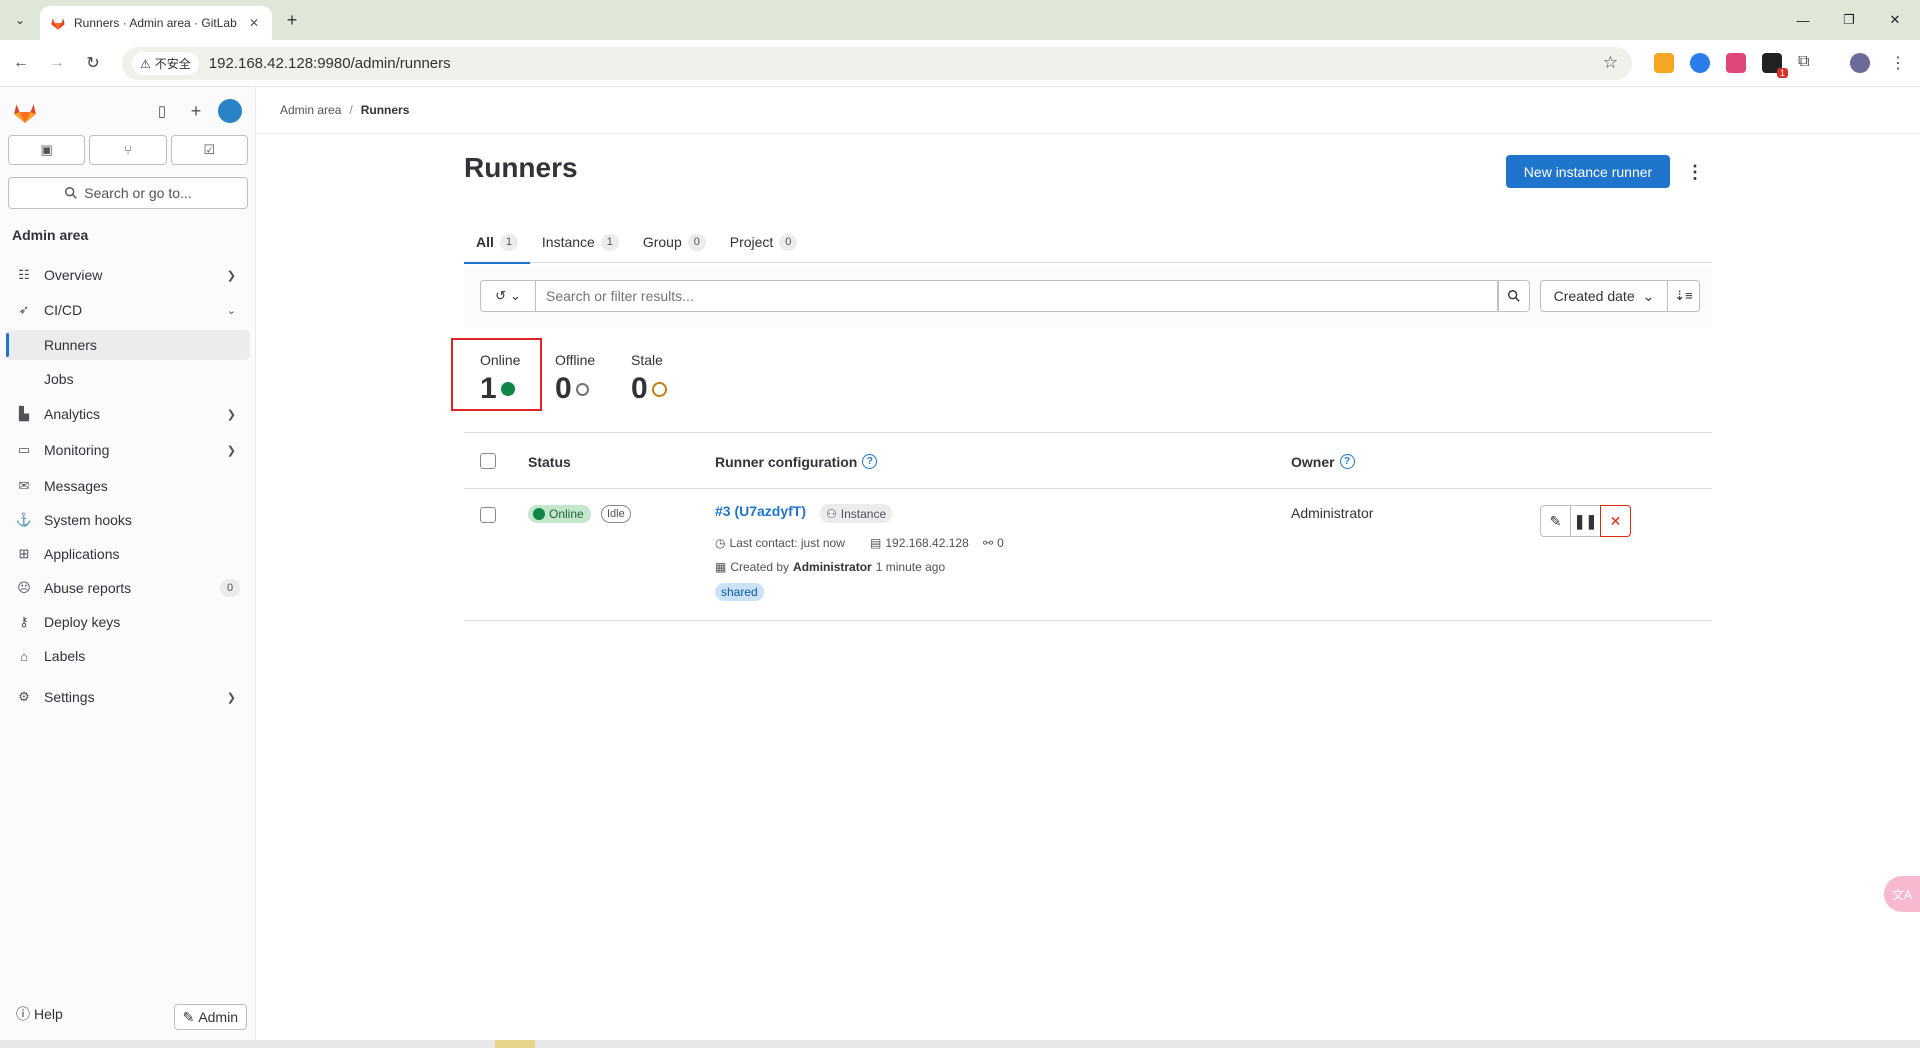 The width and height of the screenshot is (1920, 1048). Describe the element at coordinates (93, 63) in the screenshot. I see `reload-button: ↻` at that location.